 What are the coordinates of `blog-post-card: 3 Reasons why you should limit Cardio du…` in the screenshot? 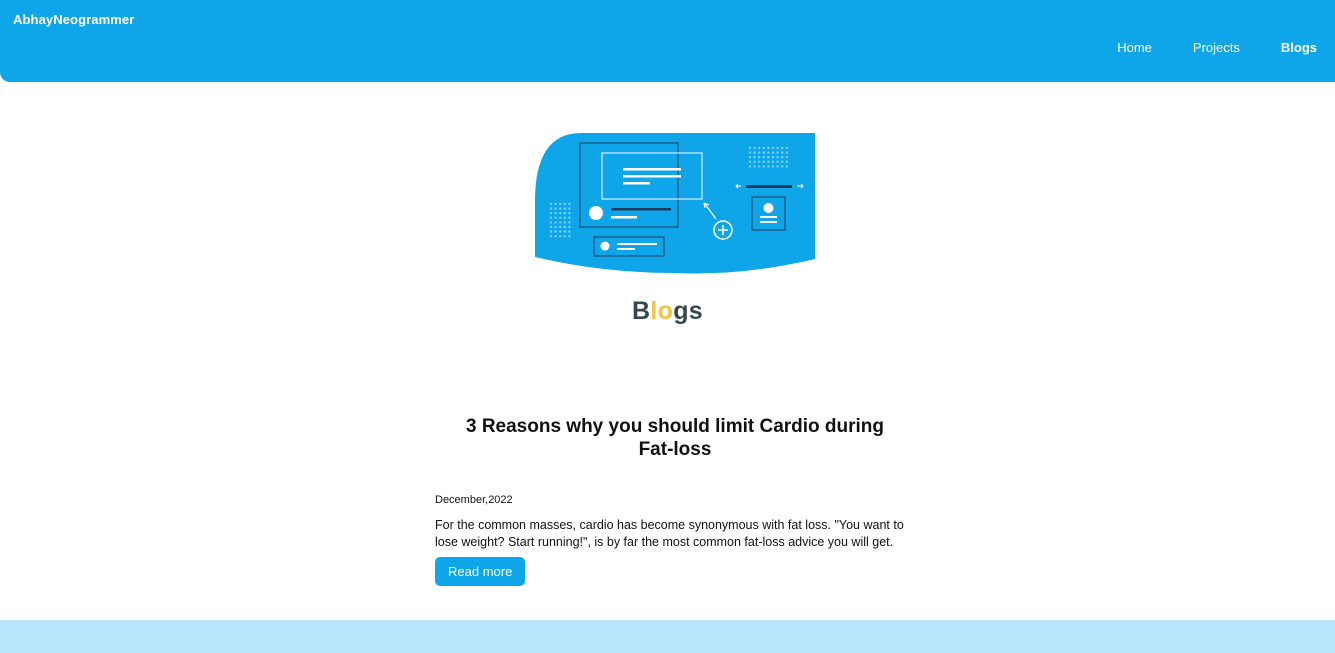 It's located at (675, 500).